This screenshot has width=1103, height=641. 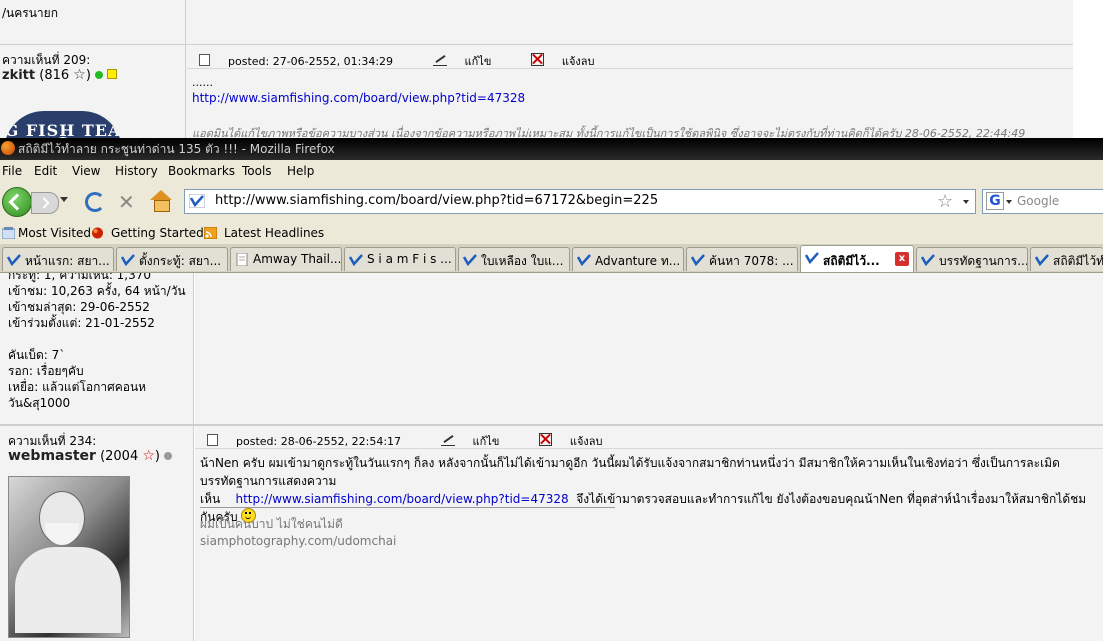 What do you see at coordinates (995, 201) in the screenshot?
I see `google-search-engine-icon: G` at bounding box center [995, 201].